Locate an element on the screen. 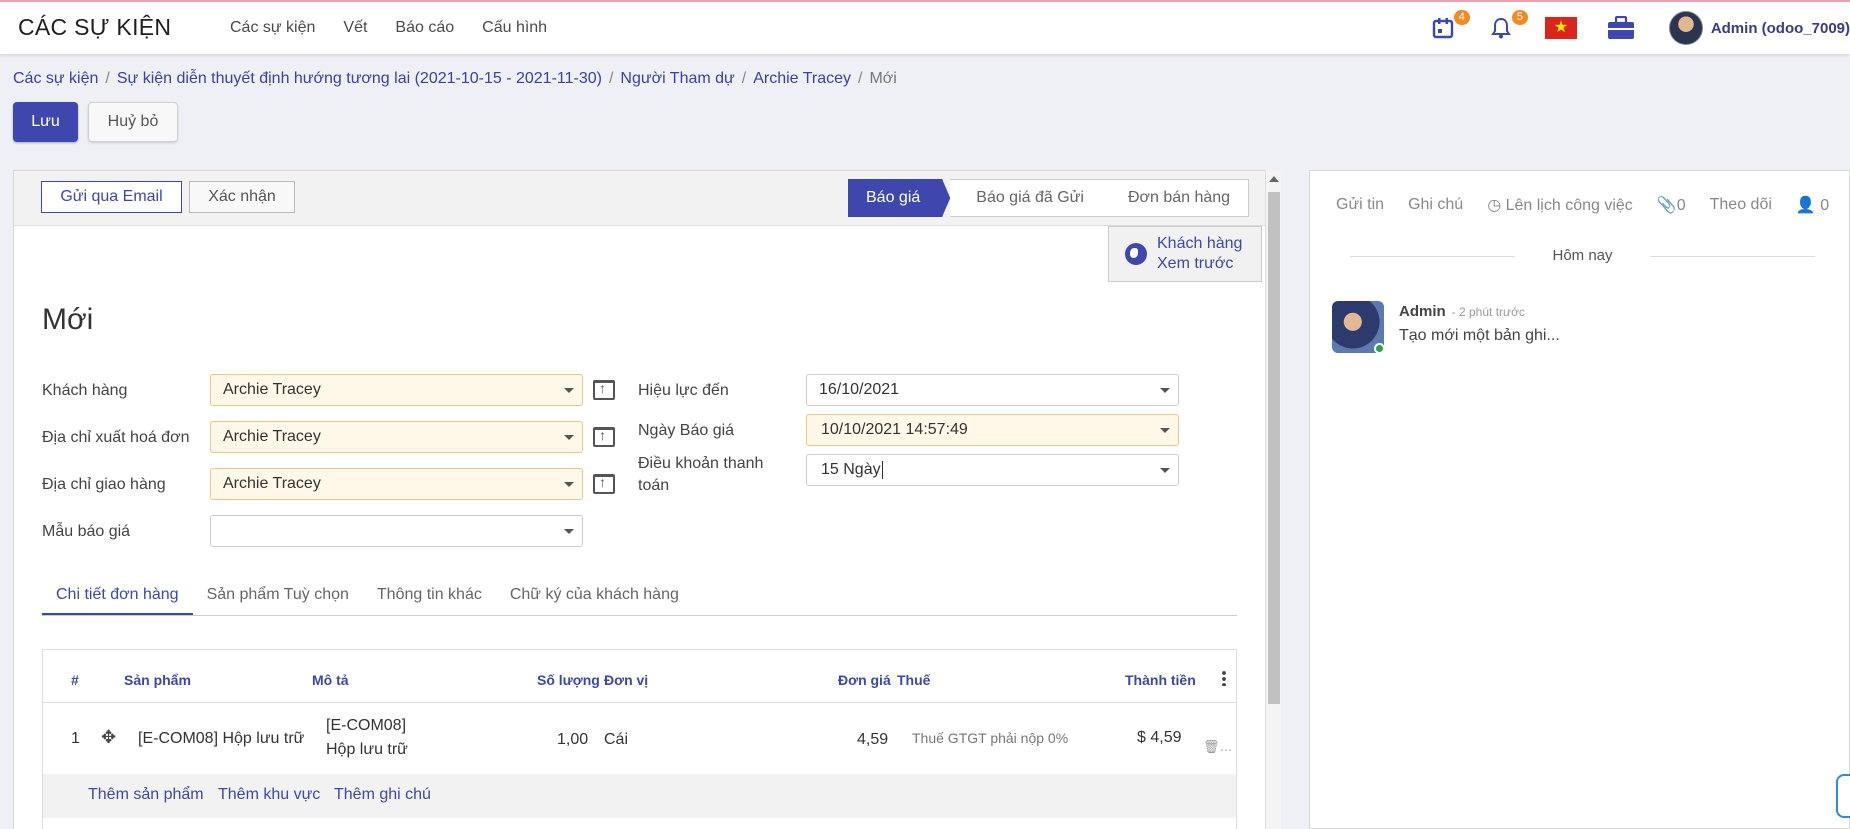 This screenshot has height=829, width=1850. send-message-button: Gửi tin is located at coordinates (1360, 205).